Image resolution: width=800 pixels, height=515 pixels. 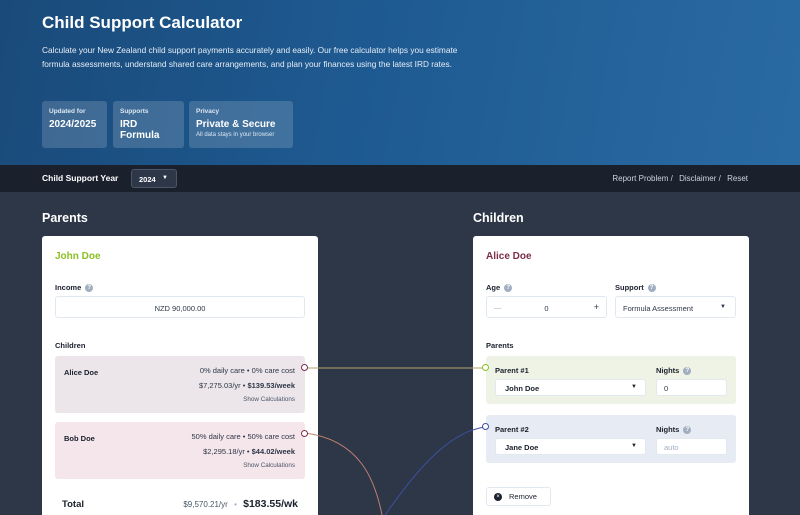 I want to click on connector-lines, so click(x=395, y=441).